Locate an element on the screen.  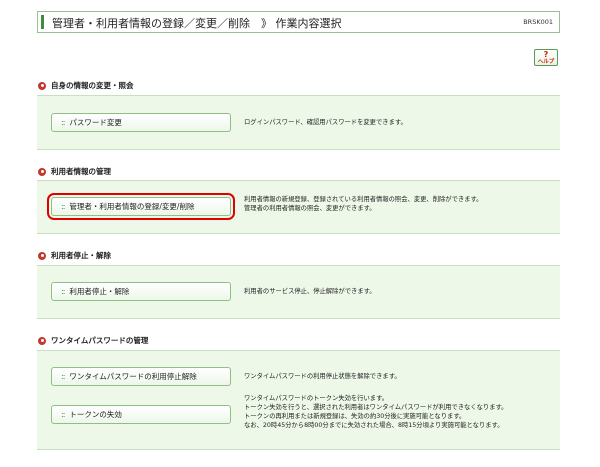
section-panel-self-info: :: パスワード変更 ログインパスワード、確認用パスワードを変更できます。 is located at coordinates (298, 122).